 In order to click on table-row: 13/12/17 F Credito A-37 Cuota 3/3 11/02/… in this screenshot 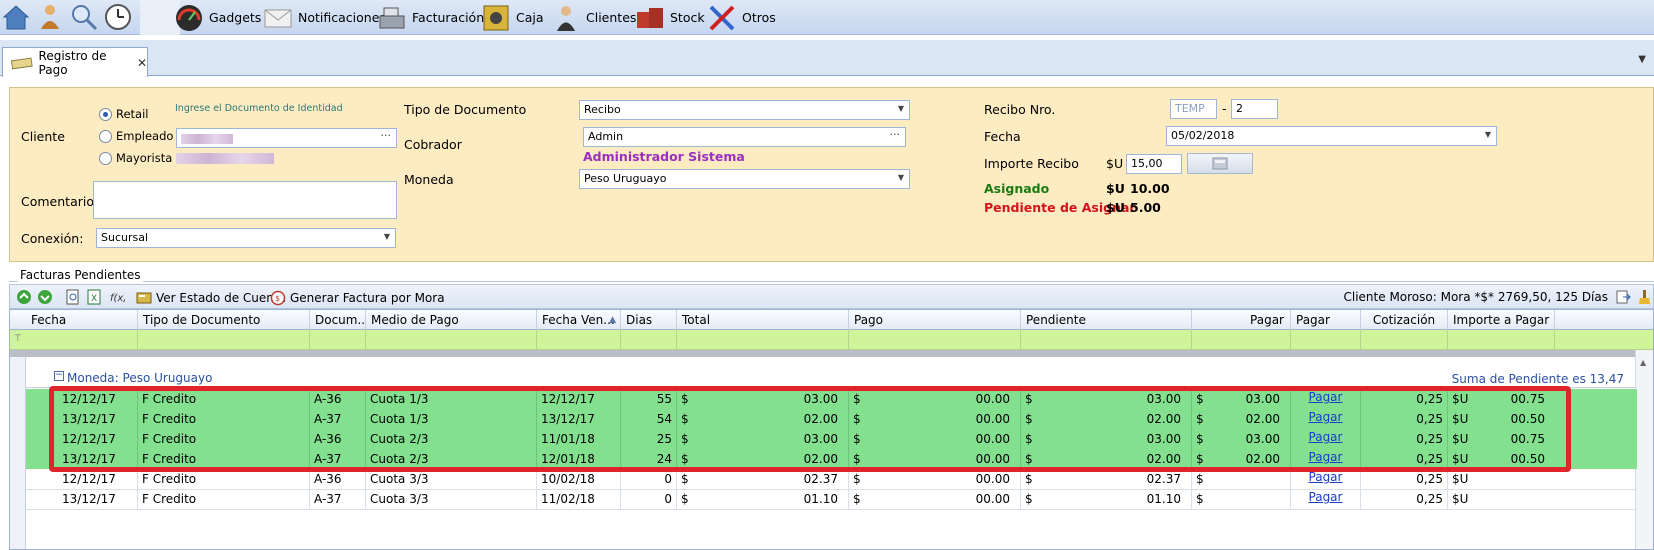, I will do `click(831, 499)`.